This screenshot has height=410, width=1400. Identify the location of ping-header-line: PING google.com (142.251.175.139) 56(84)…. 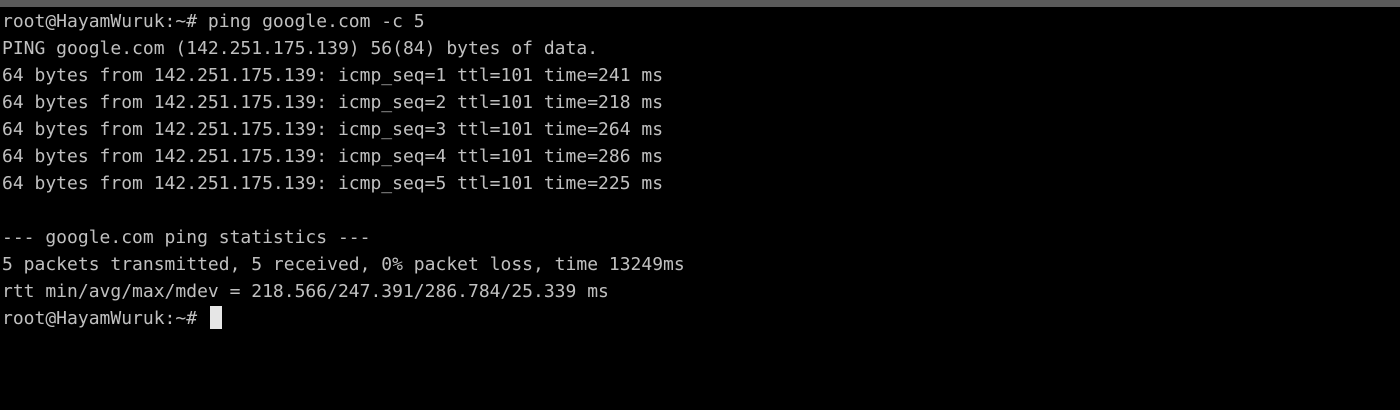
(300, 48).